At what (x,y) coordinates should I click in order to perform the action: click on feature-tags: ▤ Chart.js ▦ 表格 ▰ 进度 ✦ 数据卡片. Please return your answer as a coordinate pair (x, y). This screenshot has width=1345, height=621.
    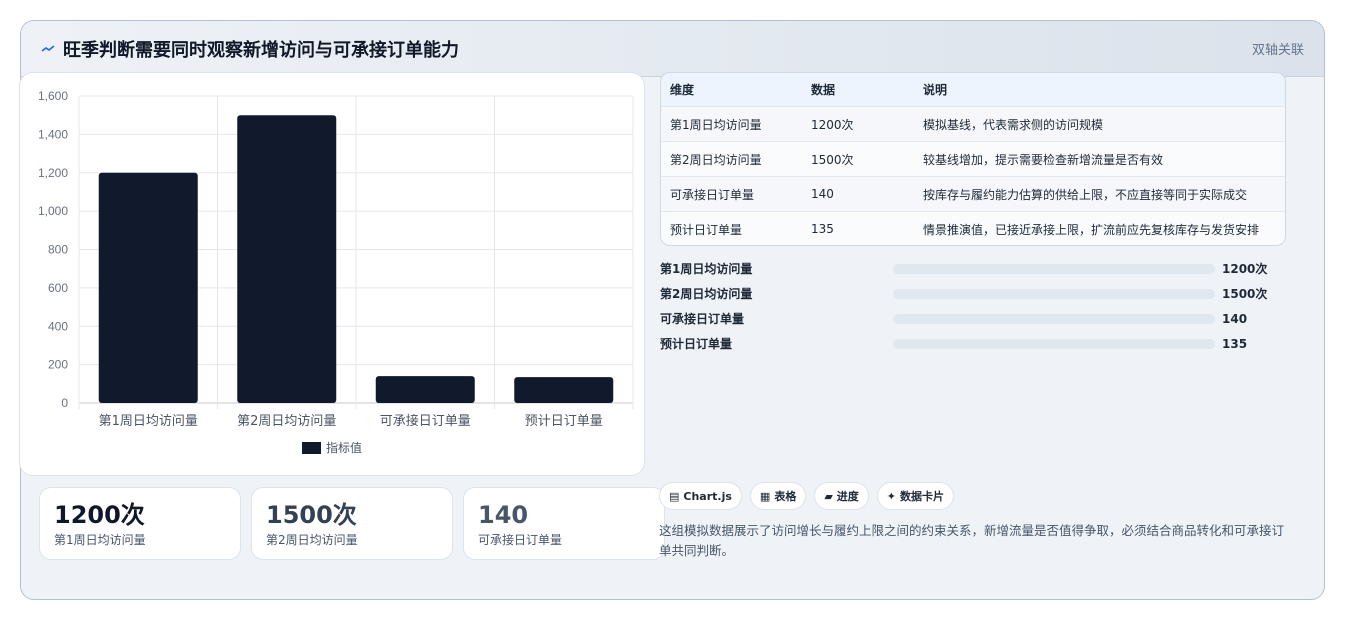
    Looking at the image, I should click on (807, 496).